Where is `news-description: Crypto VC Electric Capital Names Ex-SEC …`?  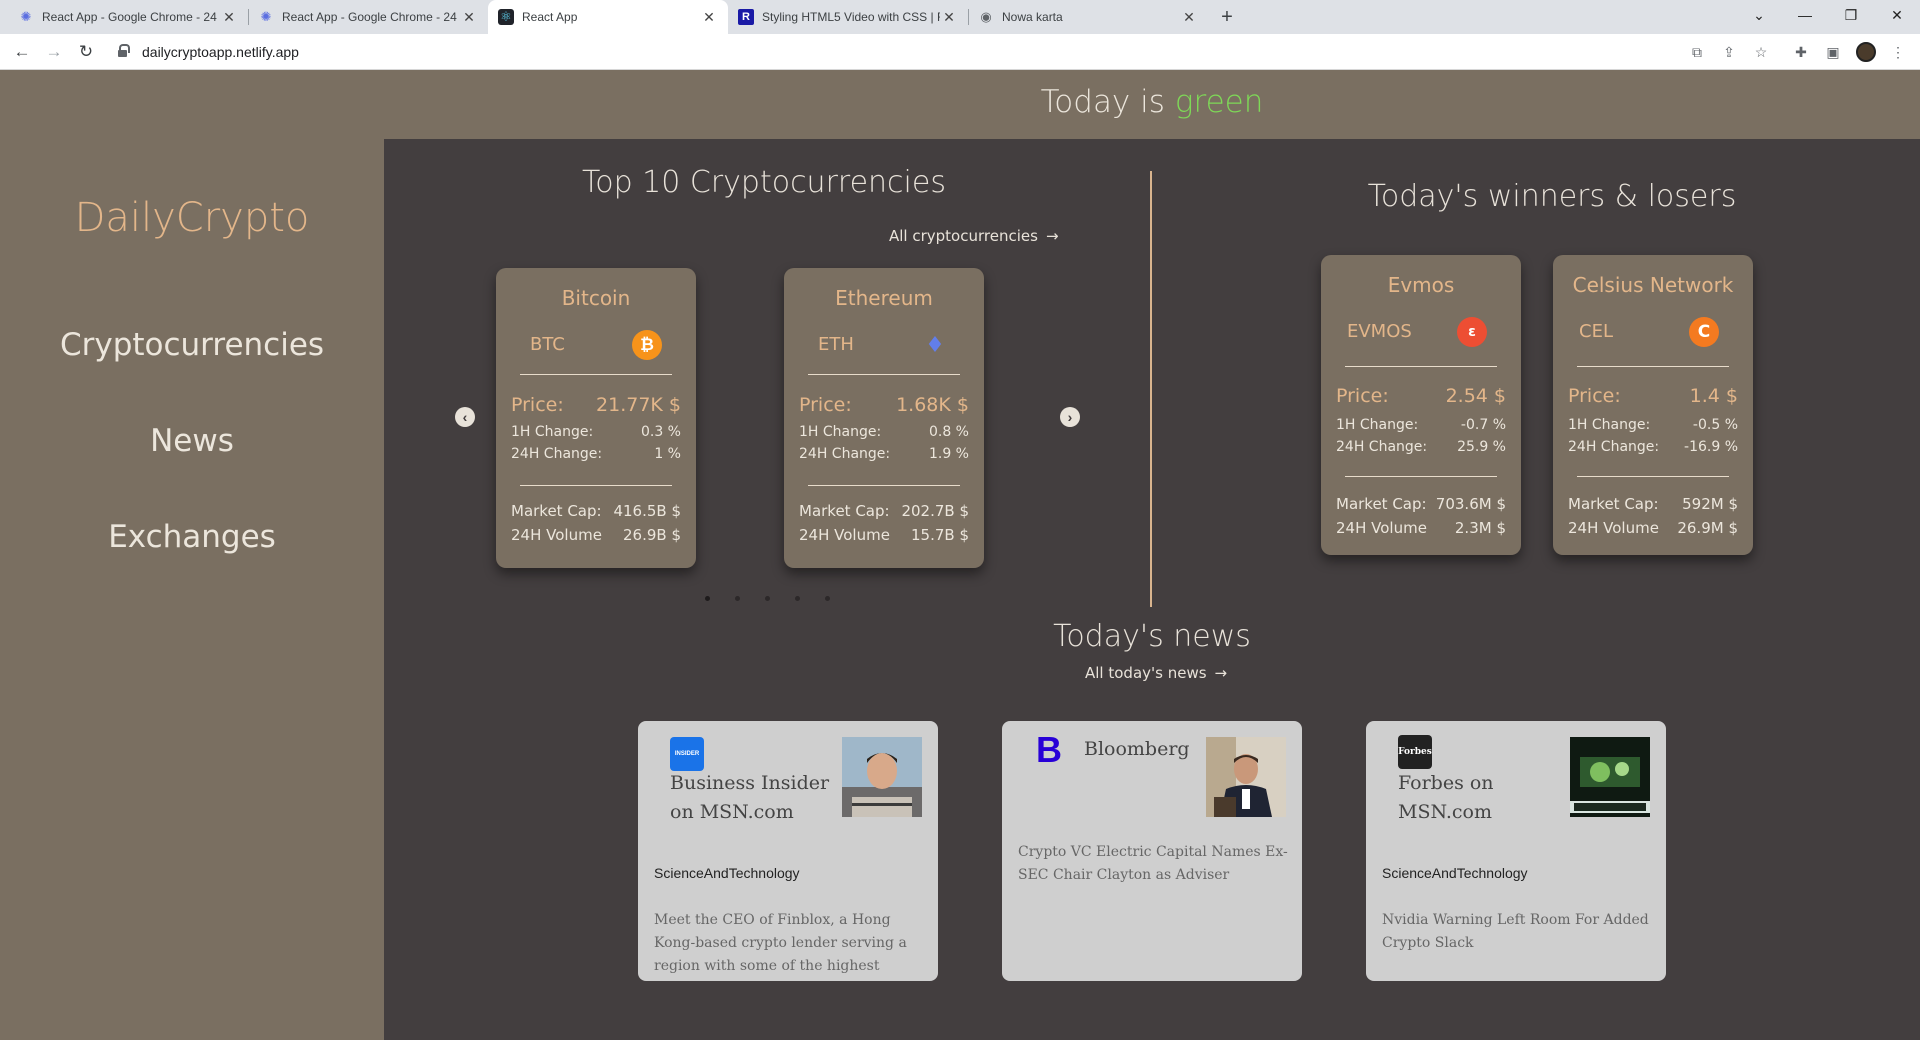
news-description: Crypto VC Electric Capital Names Ex-SEC … is located at coordinates (1153, 863).